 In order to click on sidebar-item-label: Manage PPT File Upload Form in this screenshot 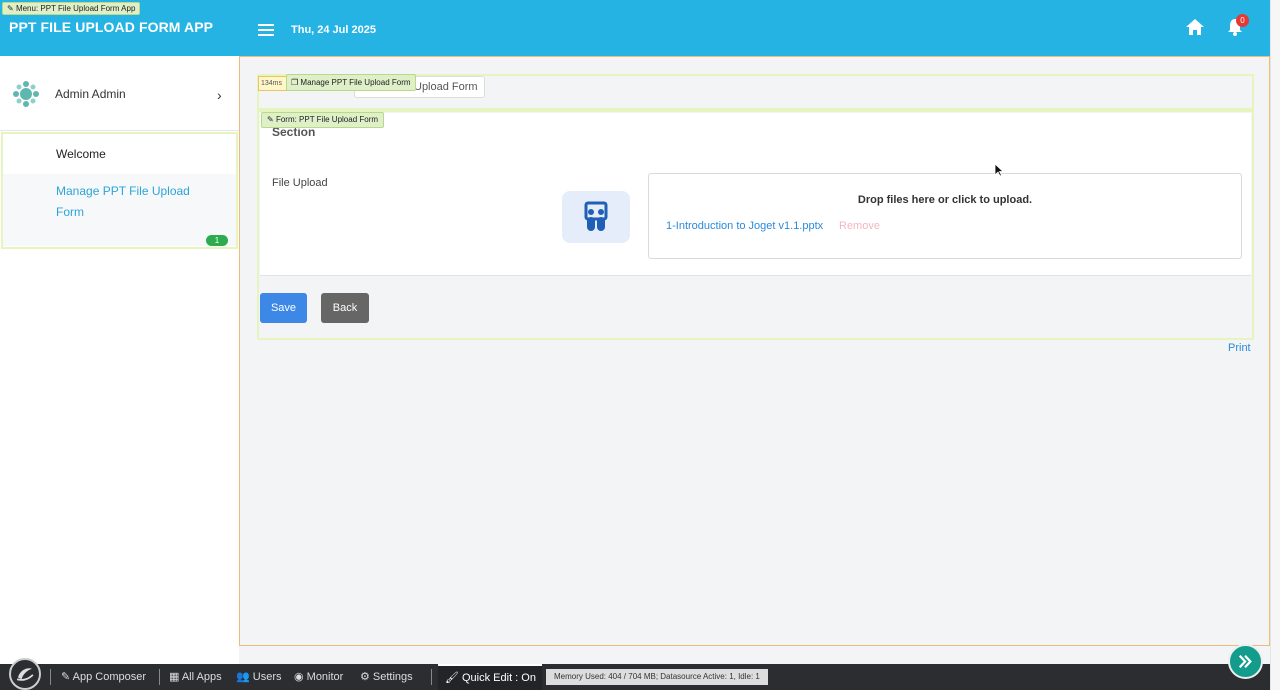, I will do `click(123, 201)`.